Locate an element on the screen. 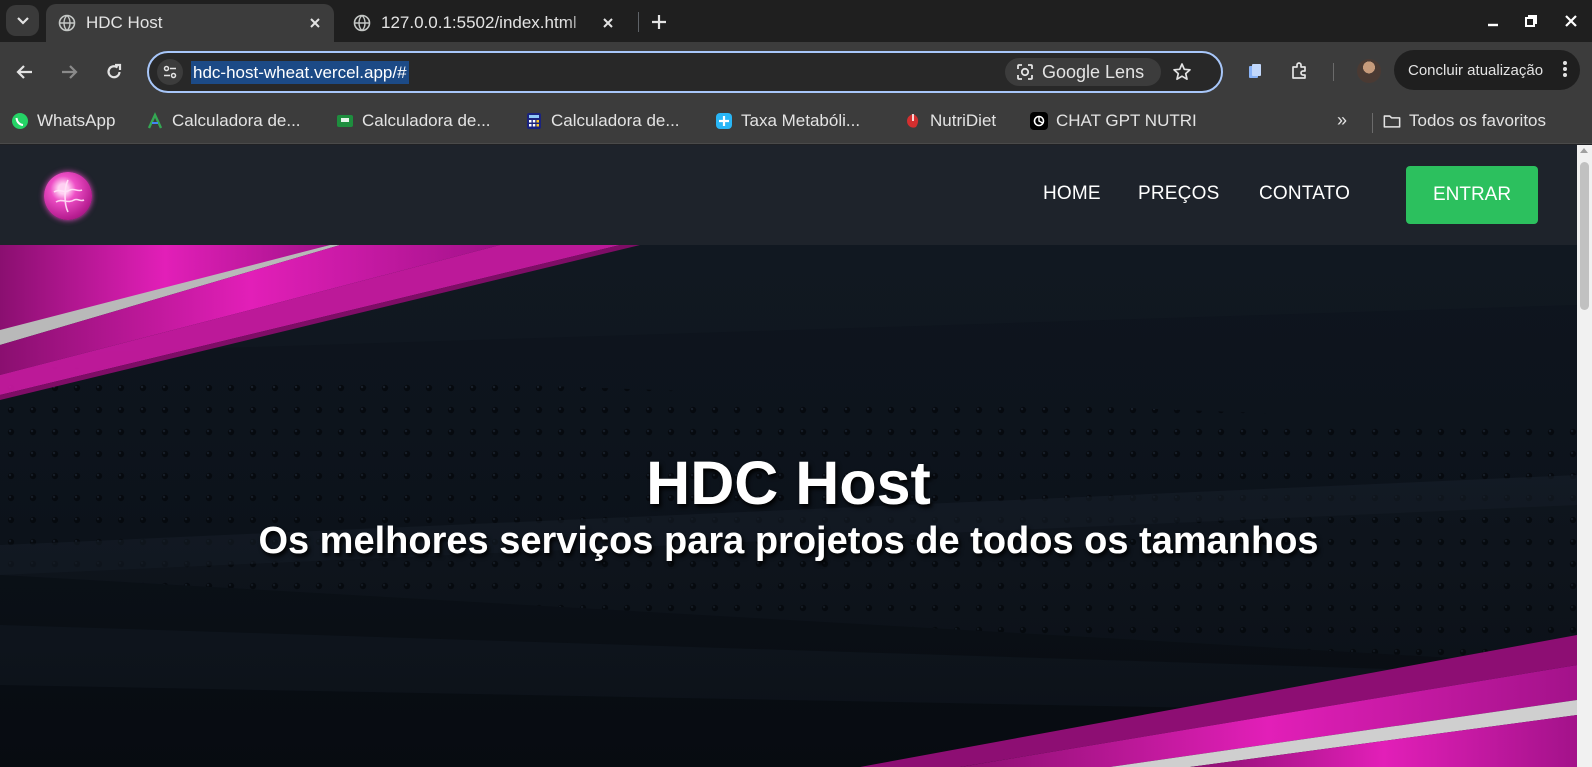 Image resolution: width=1592 pixels, height=767 pixels. bookmark-whatsapp: WhatsApp is located at coordinates (63, 121).